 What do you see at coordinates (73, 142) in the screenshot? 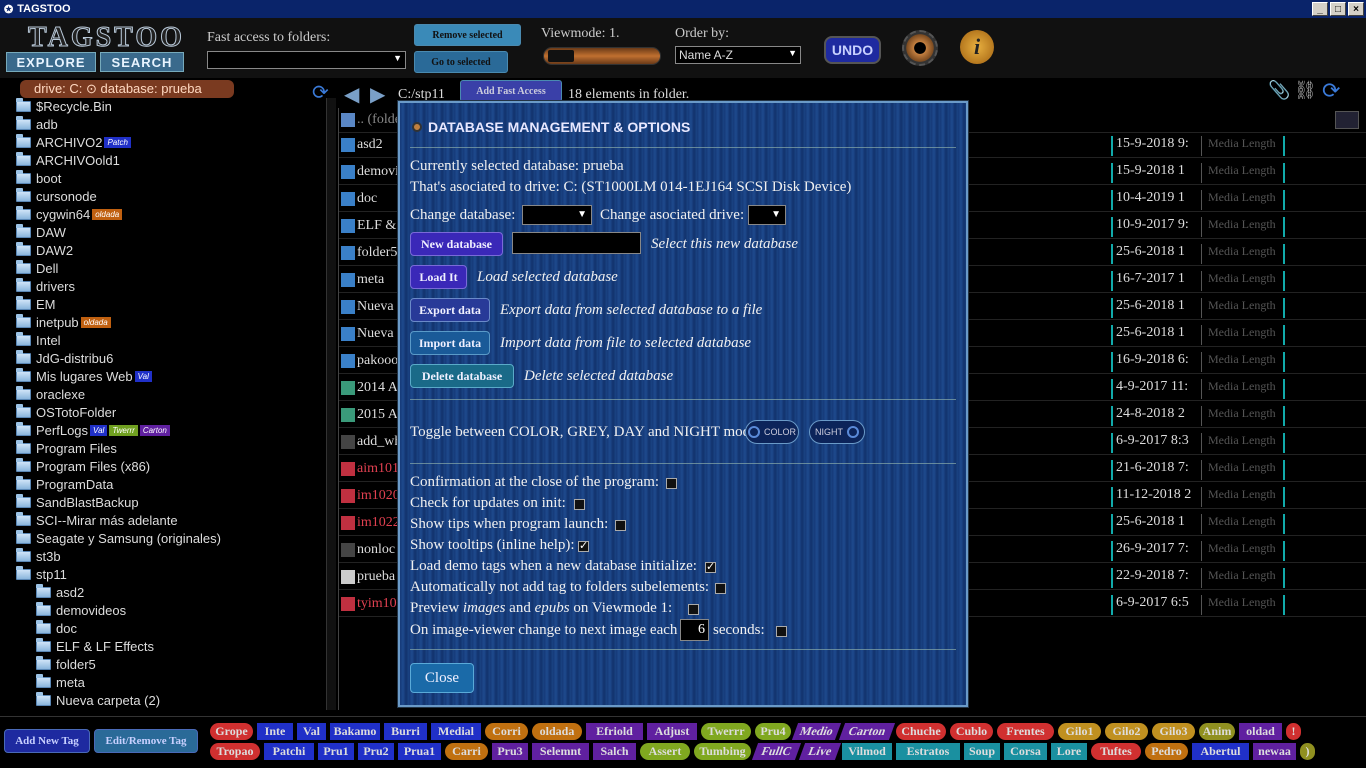
I see `tree-item: ARCHIVO2 Patch` at bounding box center [73, 142].